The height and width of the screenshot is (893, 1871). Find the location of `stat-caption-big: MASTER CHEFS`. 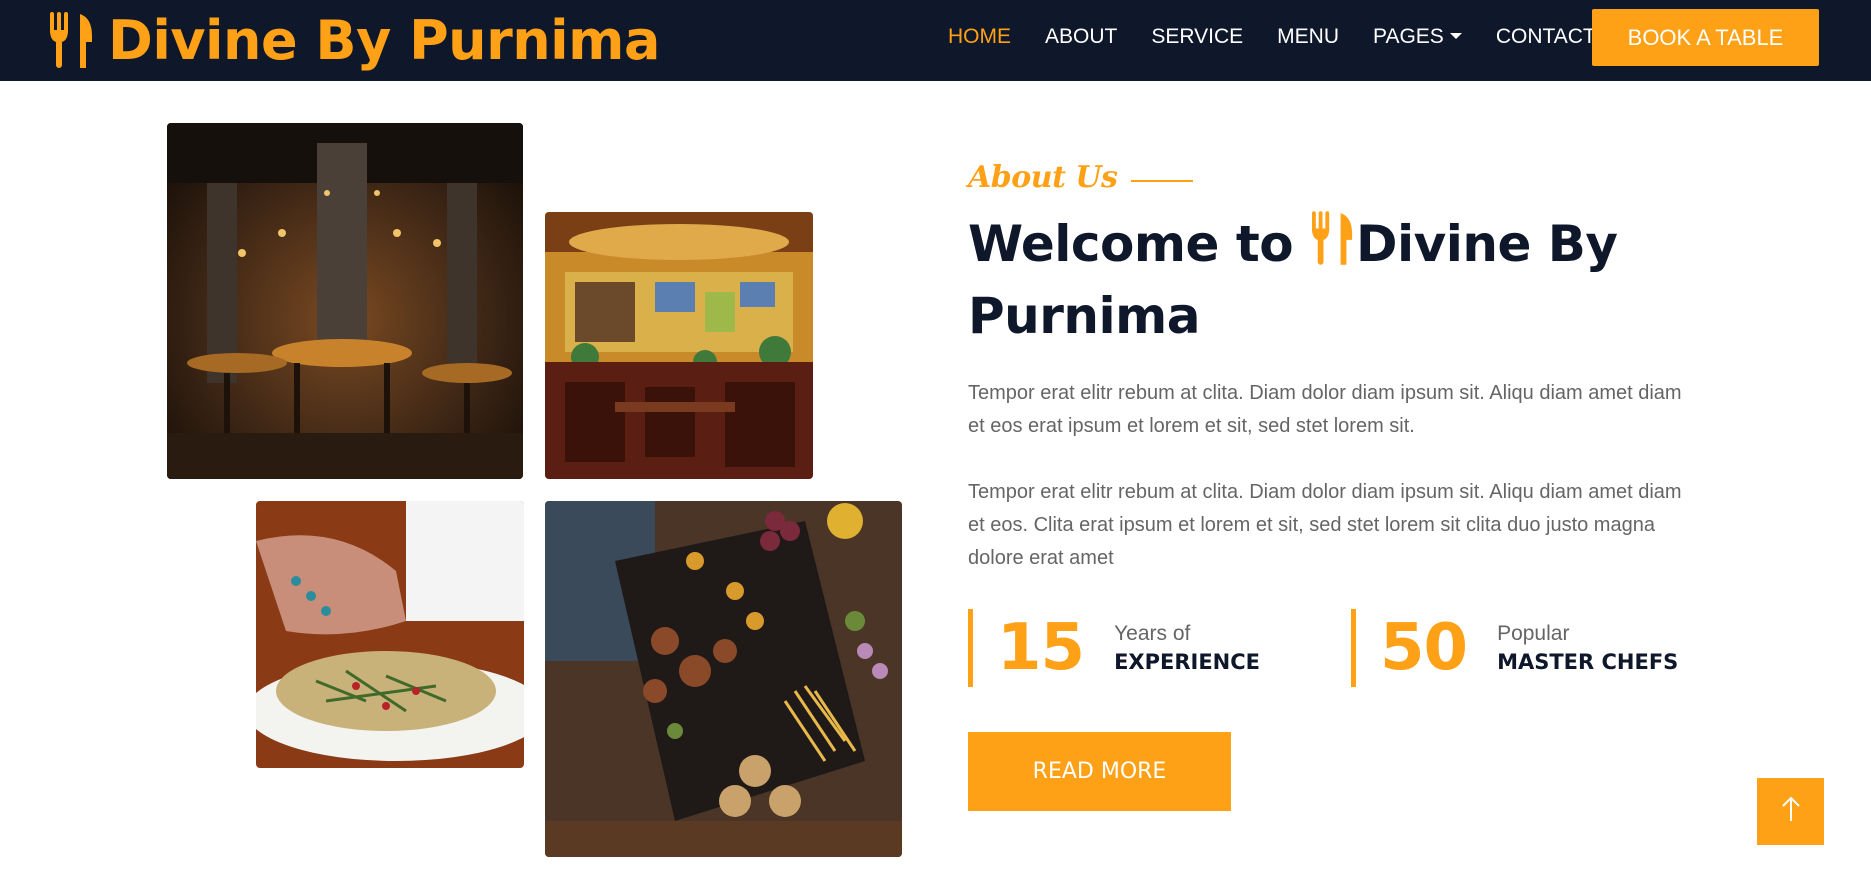

stat-caption-big: MASTER CHEFS is located at coordinates (1588, 662).